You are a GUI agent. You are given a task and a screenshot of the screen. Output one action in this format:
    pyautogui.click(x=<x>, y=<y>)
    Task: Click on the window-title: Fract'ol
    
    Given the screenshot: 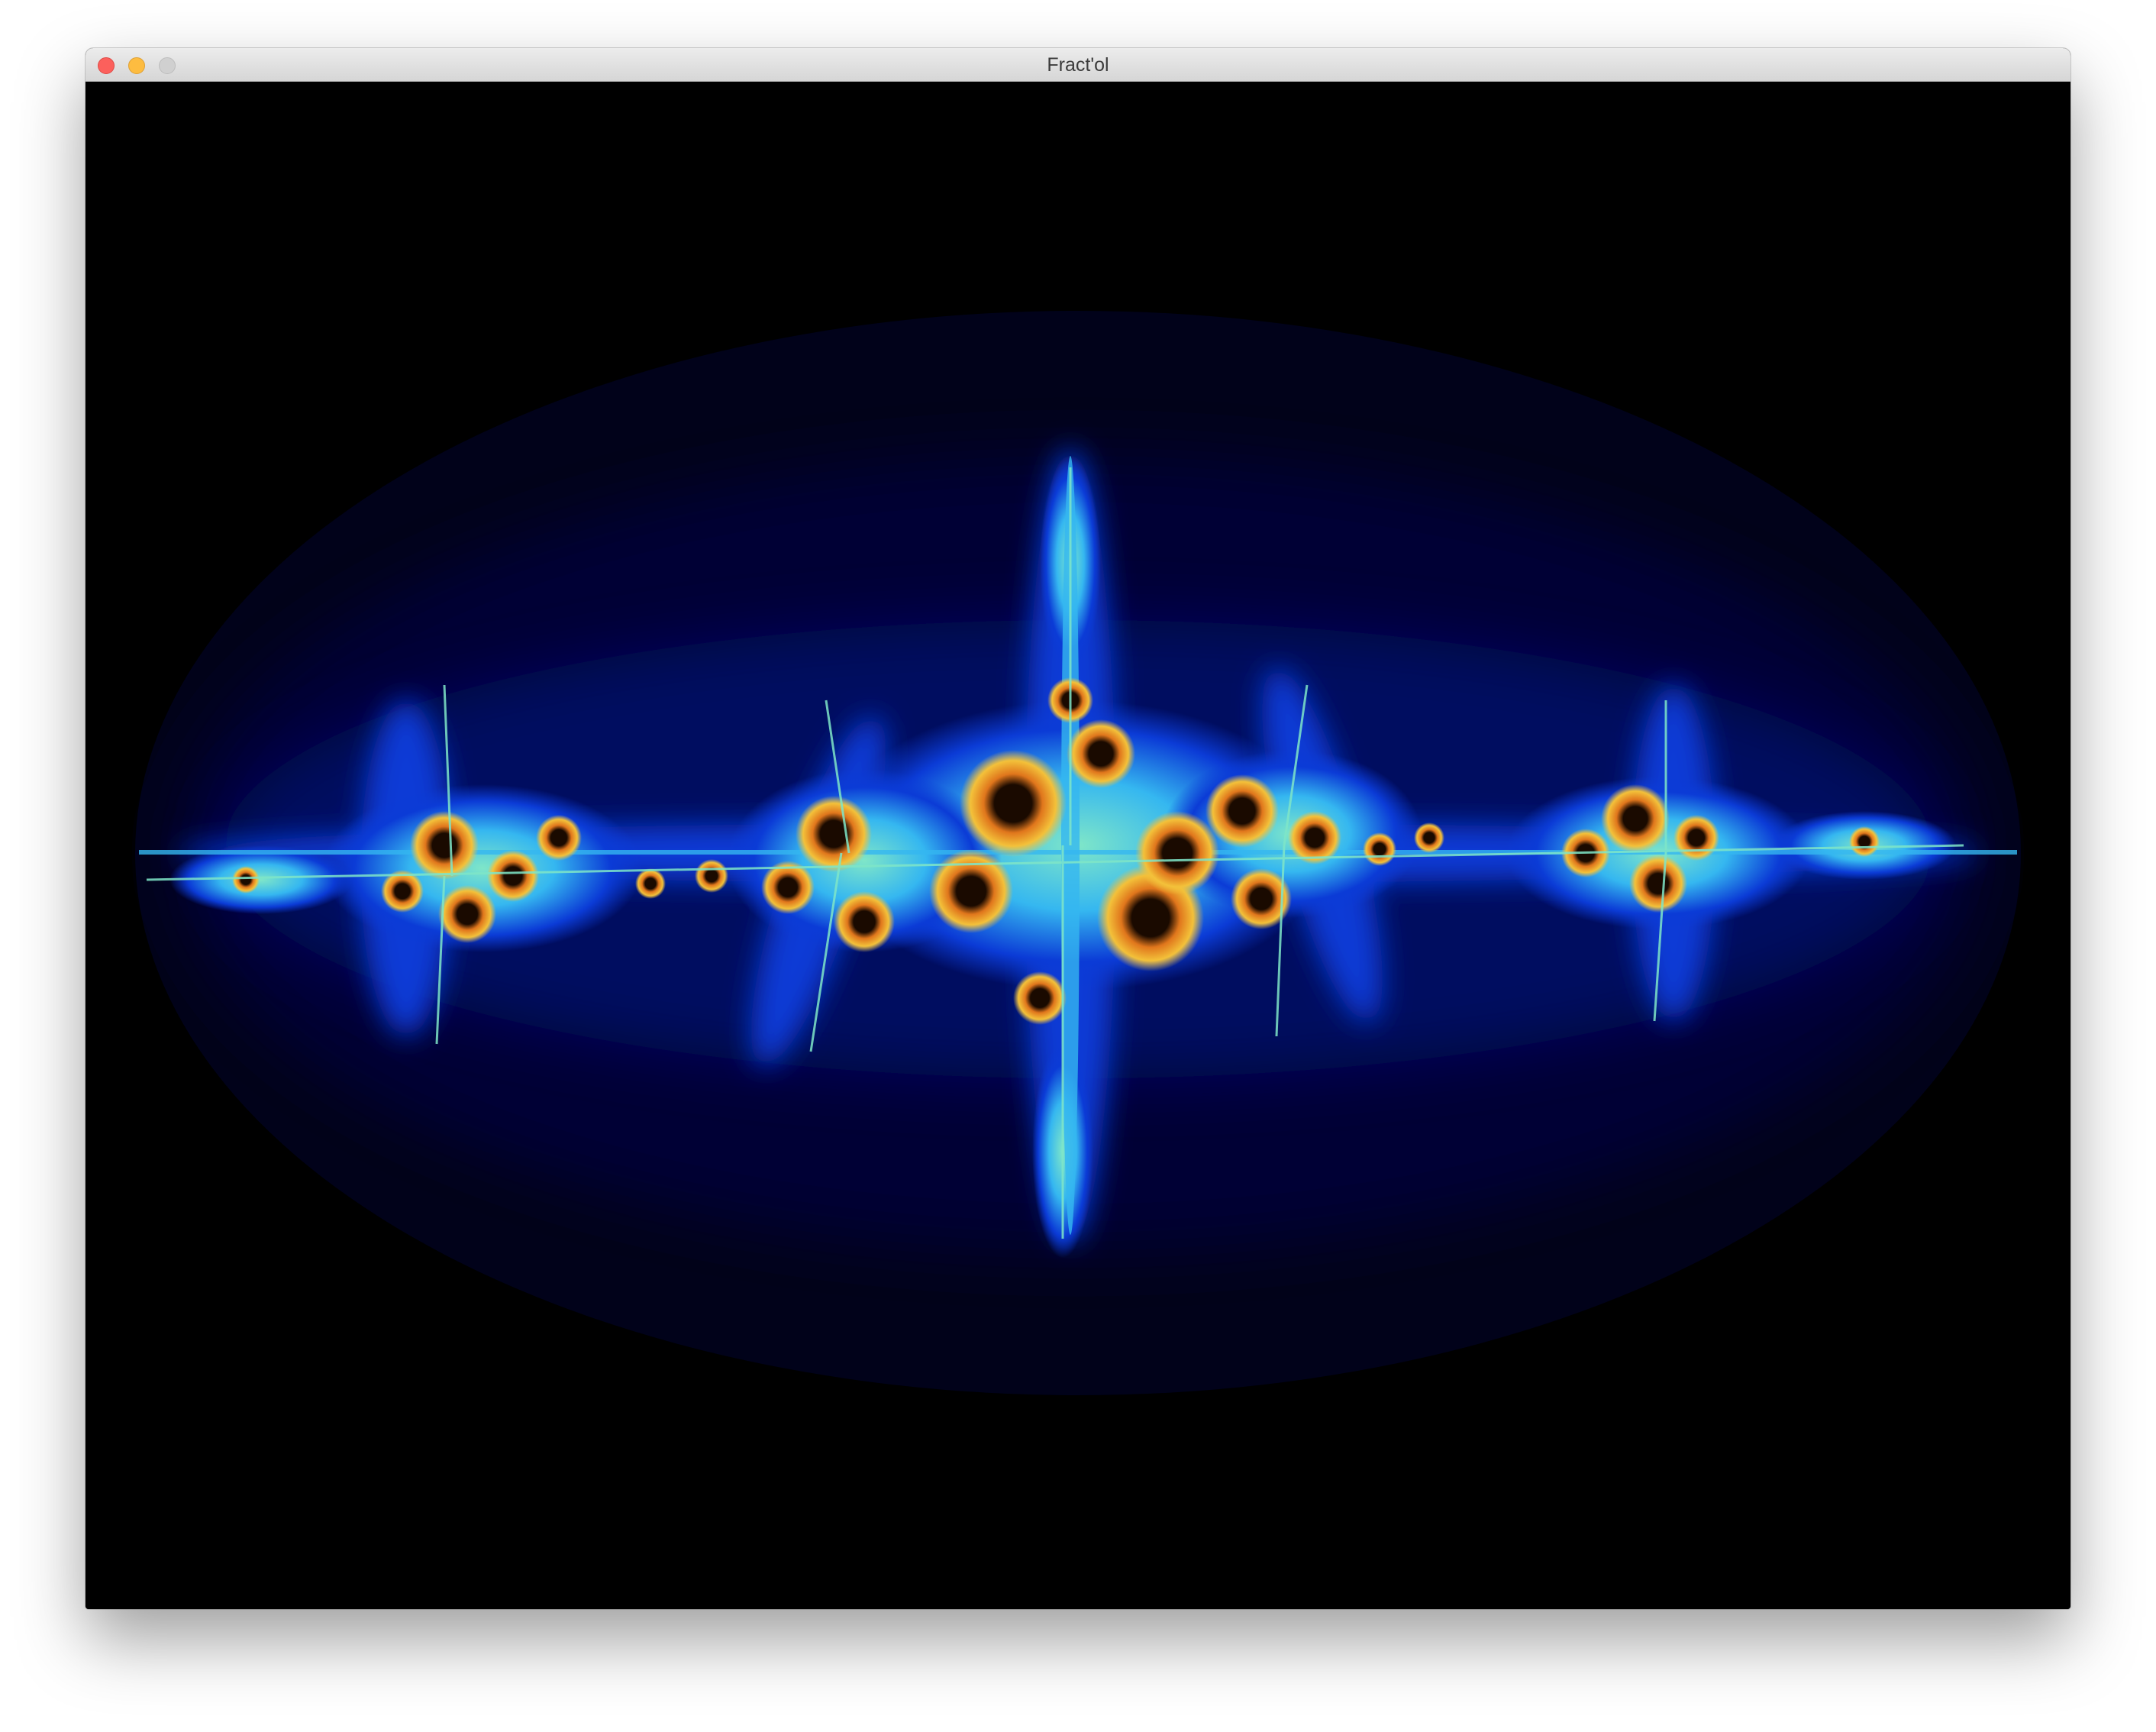 What is the action you would take?
    pyautogui.click(x=1078, y=65)
    